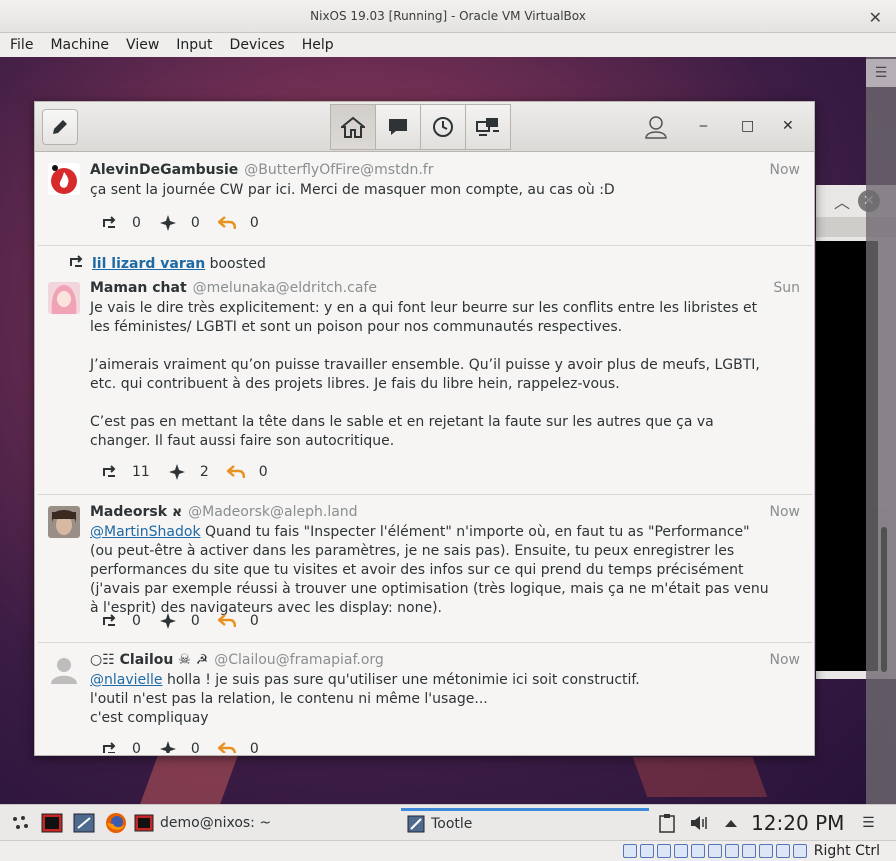 Image resolution: width=896 pixels, height=861 pixels. I want to click on clipboard-icon, so click(667, 823).